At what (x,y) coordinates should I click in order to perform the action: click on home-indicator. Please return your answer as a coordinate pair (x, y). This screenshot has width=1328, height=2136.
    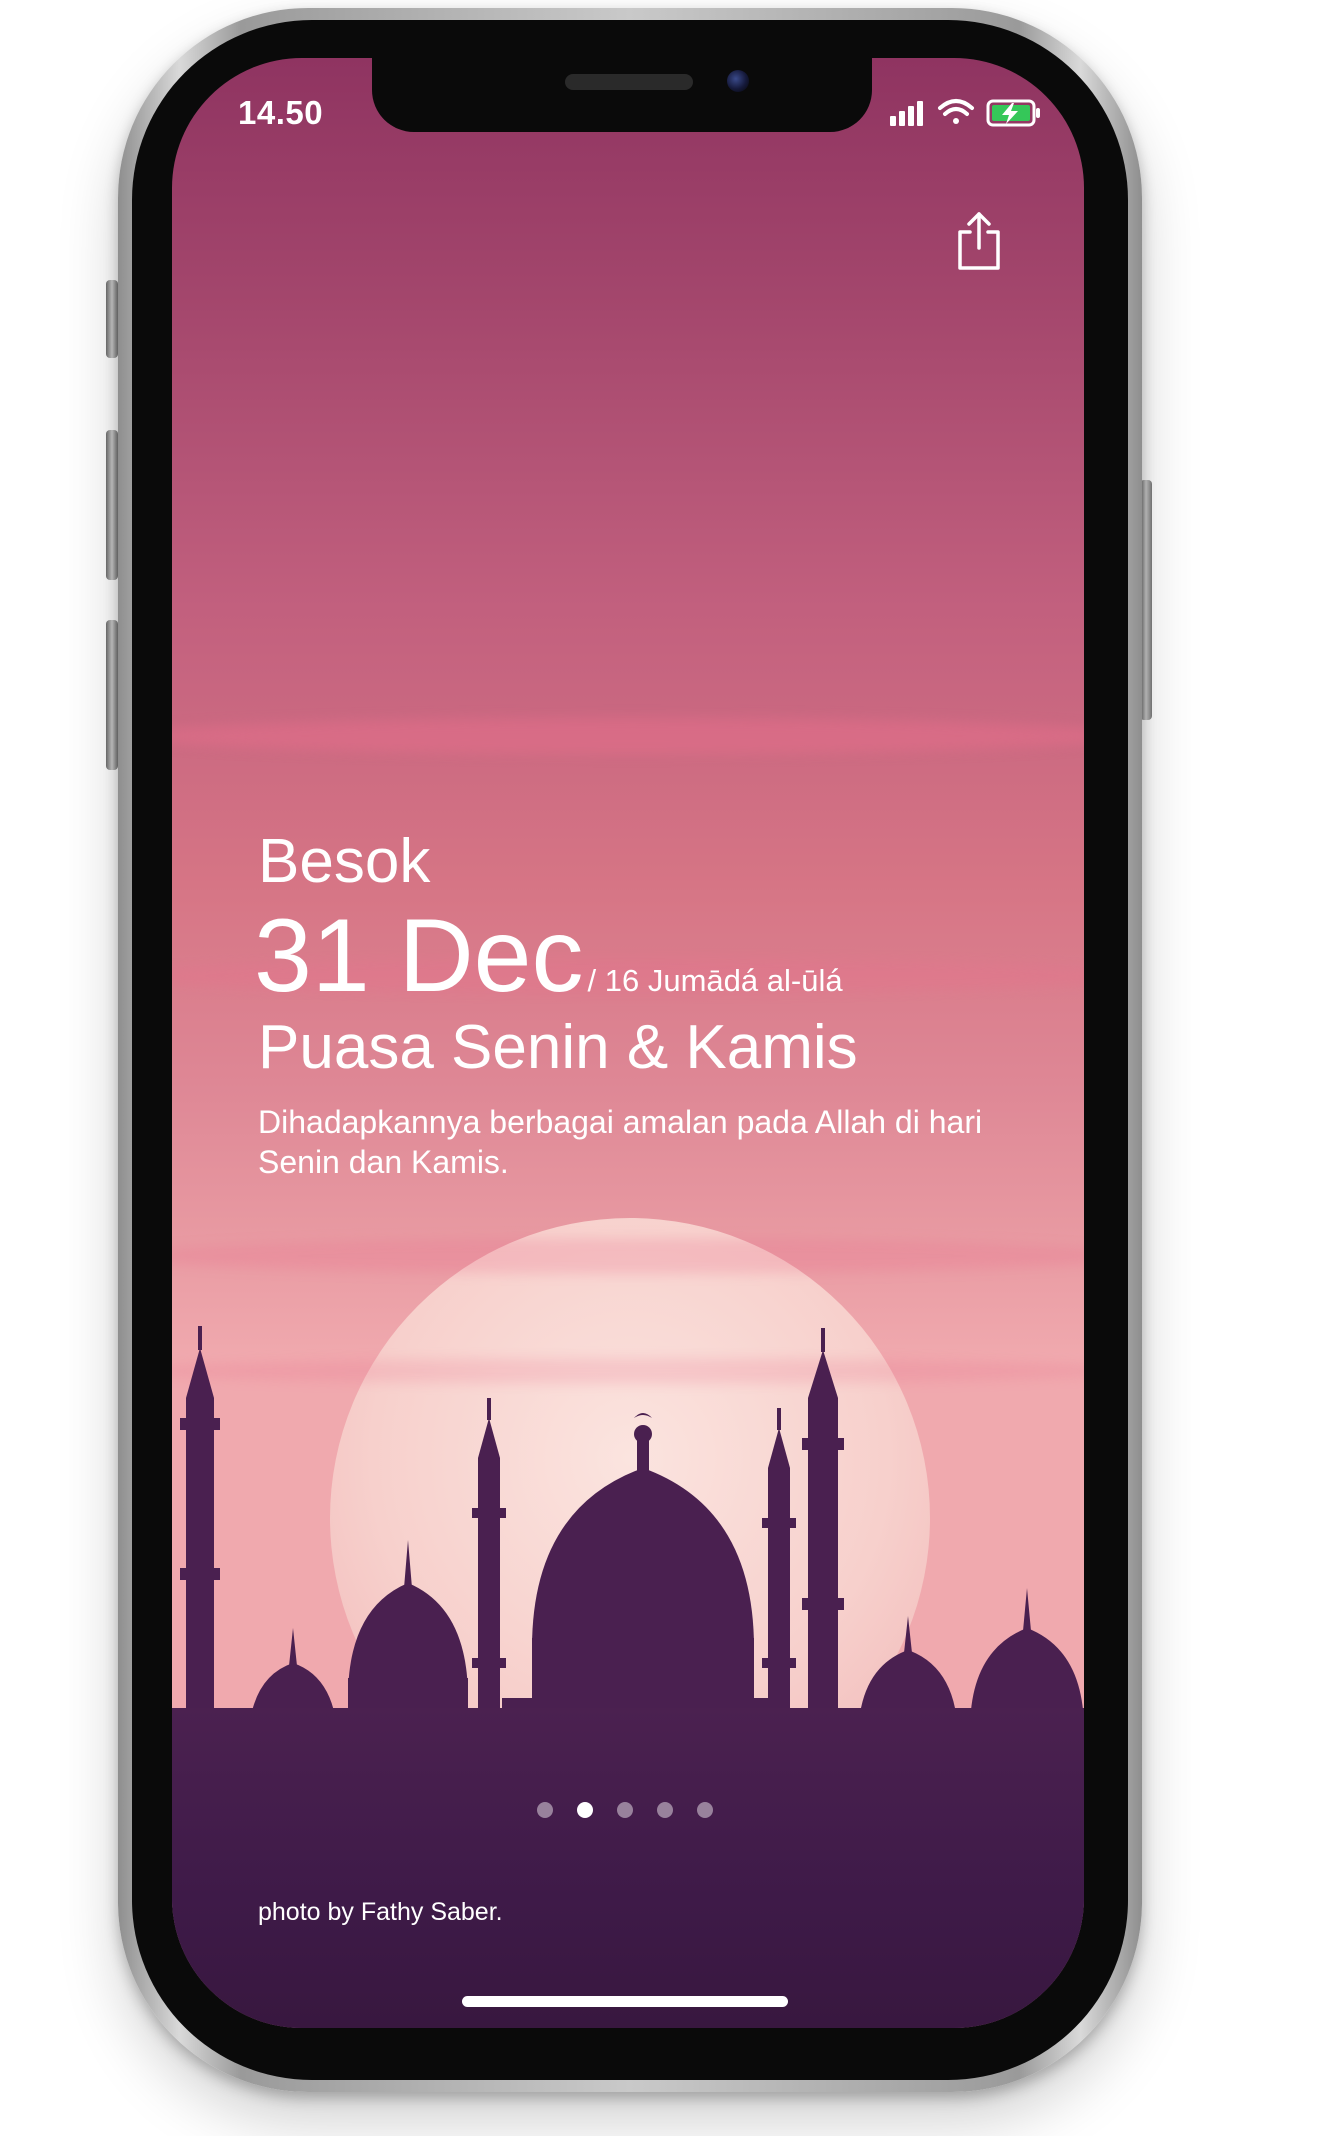
    Looking at the image, I should click on (625, 2001).